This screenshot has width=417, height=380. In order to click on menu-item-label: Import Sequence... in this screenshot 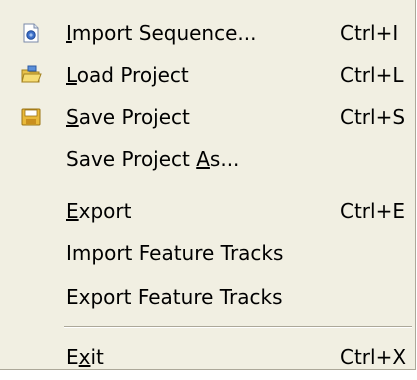, I will do `click(161, 33)`.